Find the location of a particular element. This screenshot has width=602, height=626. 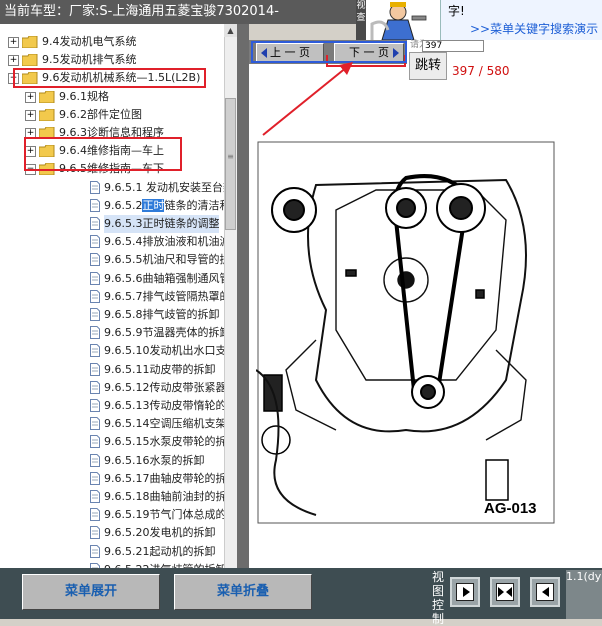

tree-doc-item: 9.6.5.22进气歧管的拆卸 is located at coordinates (113, 564).